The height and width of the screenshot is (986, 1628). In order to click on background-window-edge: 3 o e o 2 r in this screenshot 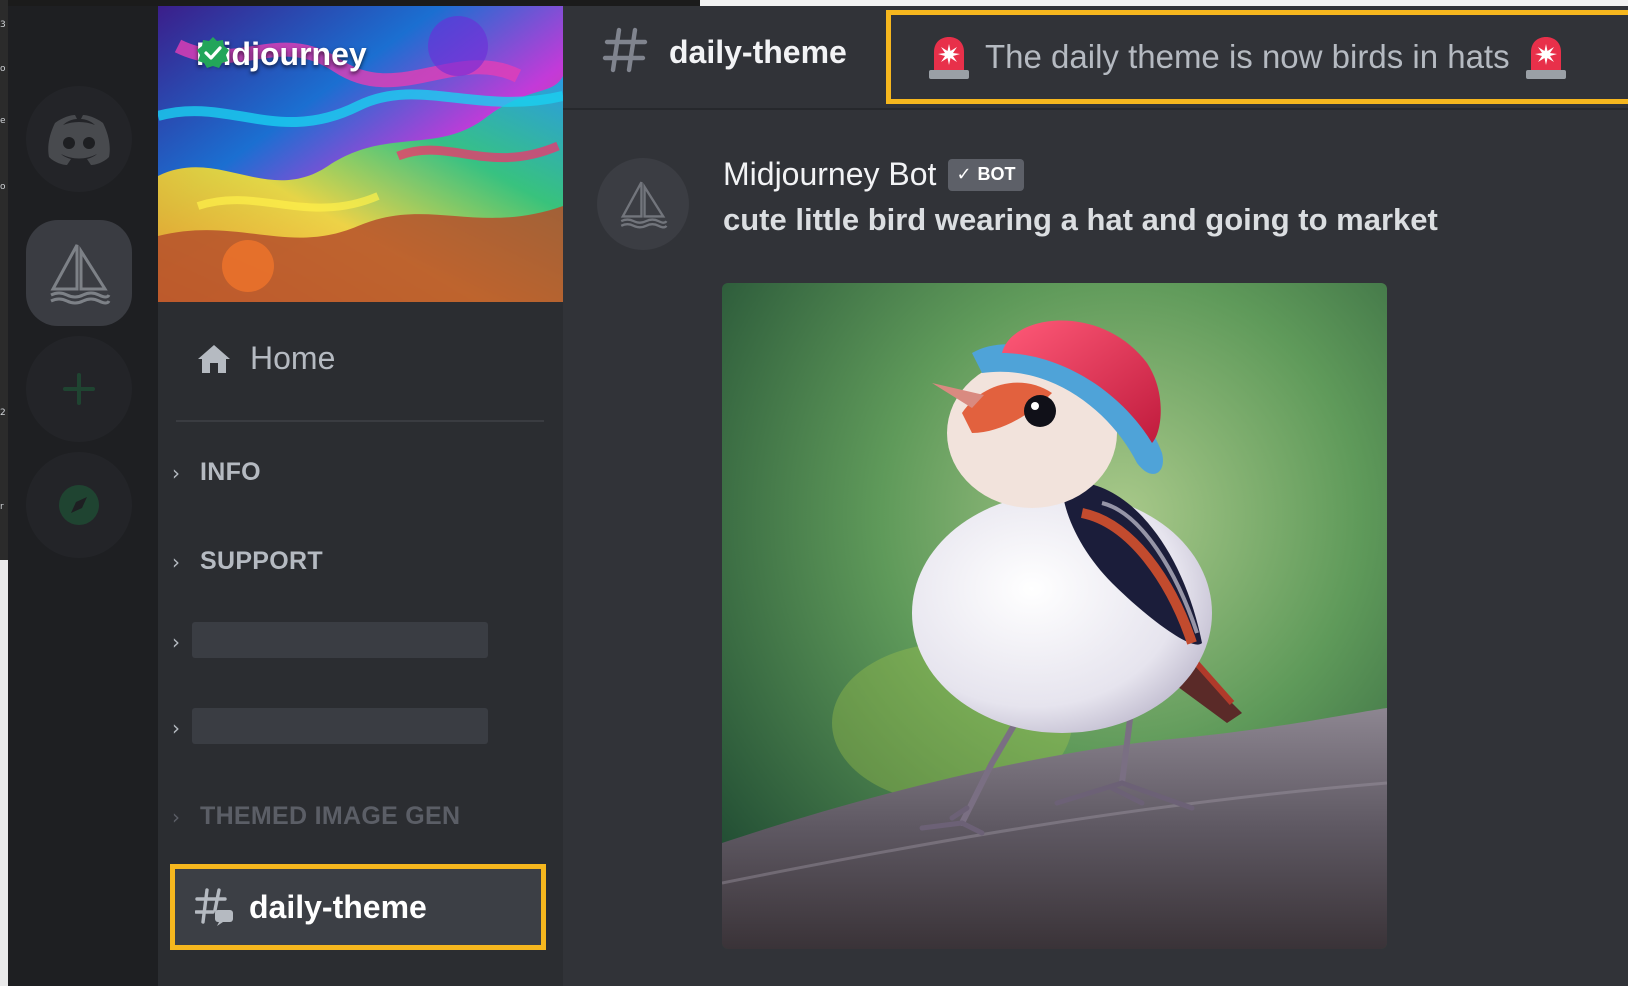, I will do `click(4, 493)`.